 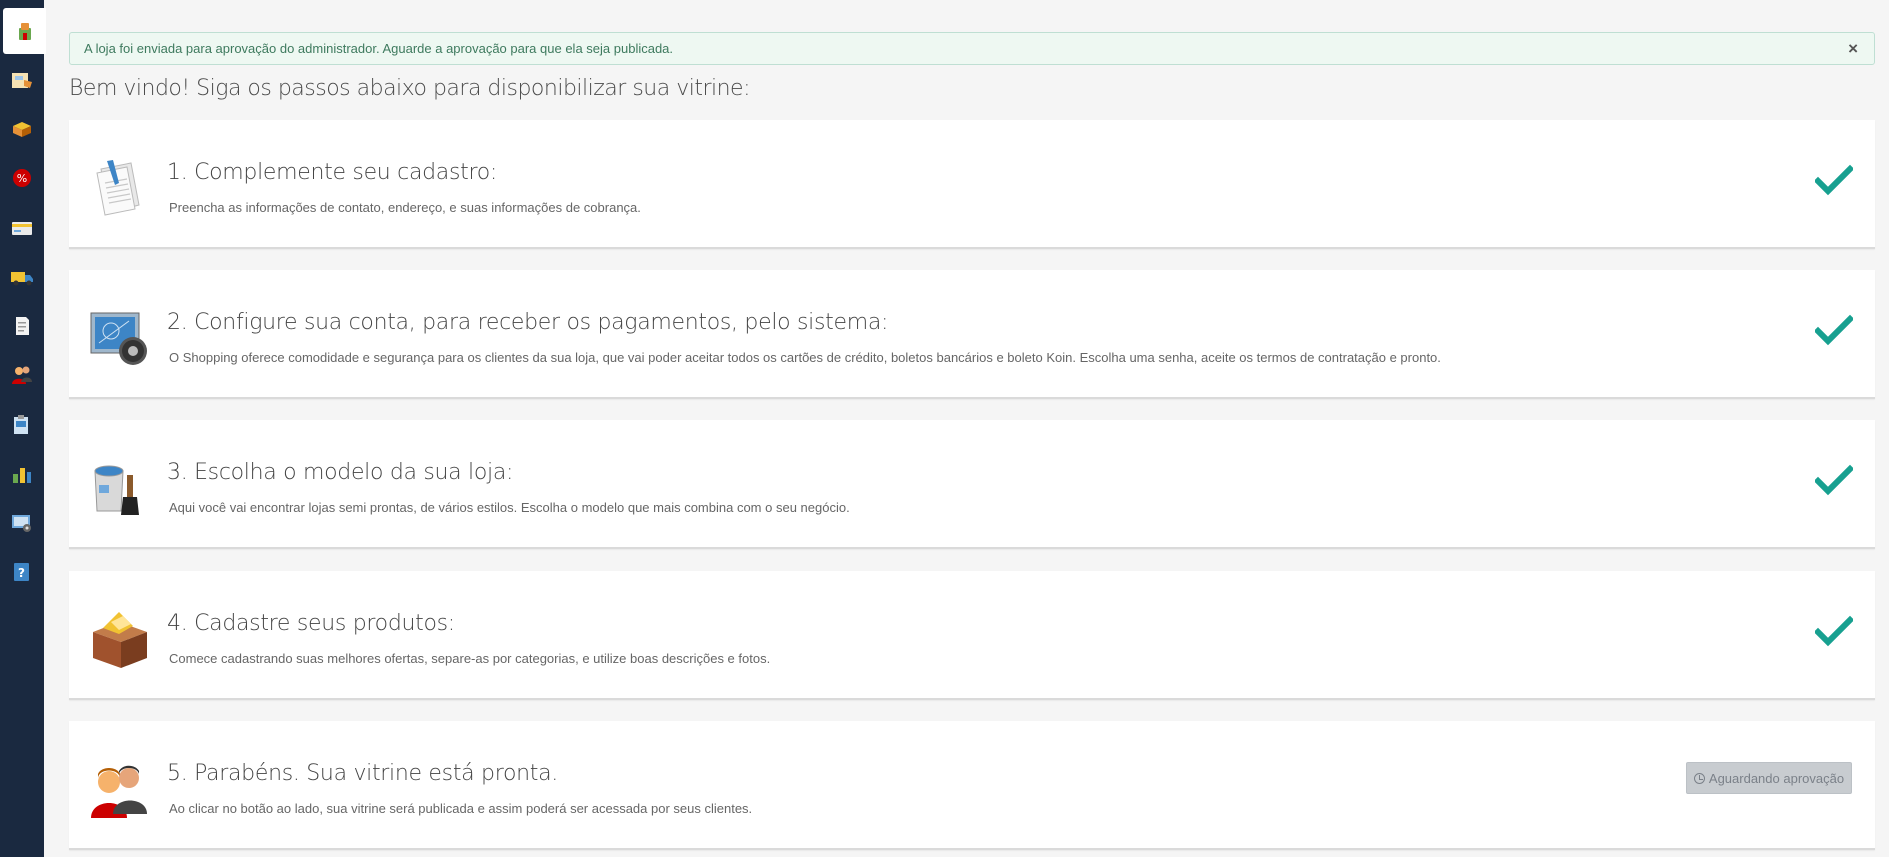 I want to click on sidebar: % ?, so click(x=23, y=428).